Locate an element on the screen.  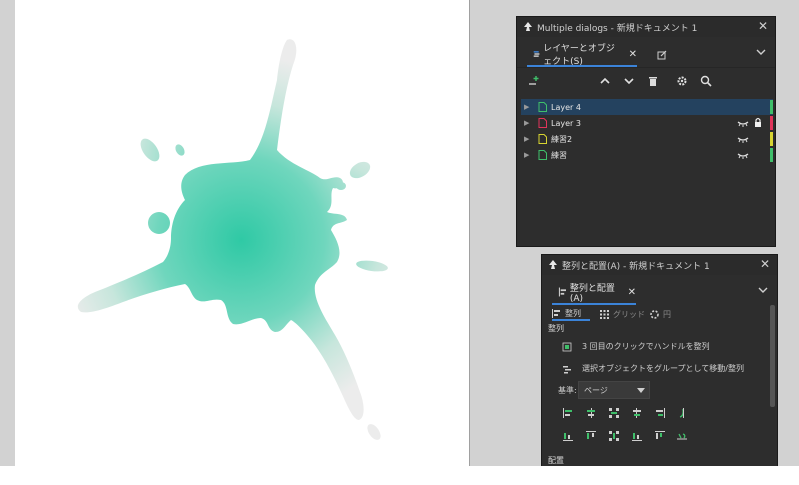
status-area is located at coordinates (399, 475).